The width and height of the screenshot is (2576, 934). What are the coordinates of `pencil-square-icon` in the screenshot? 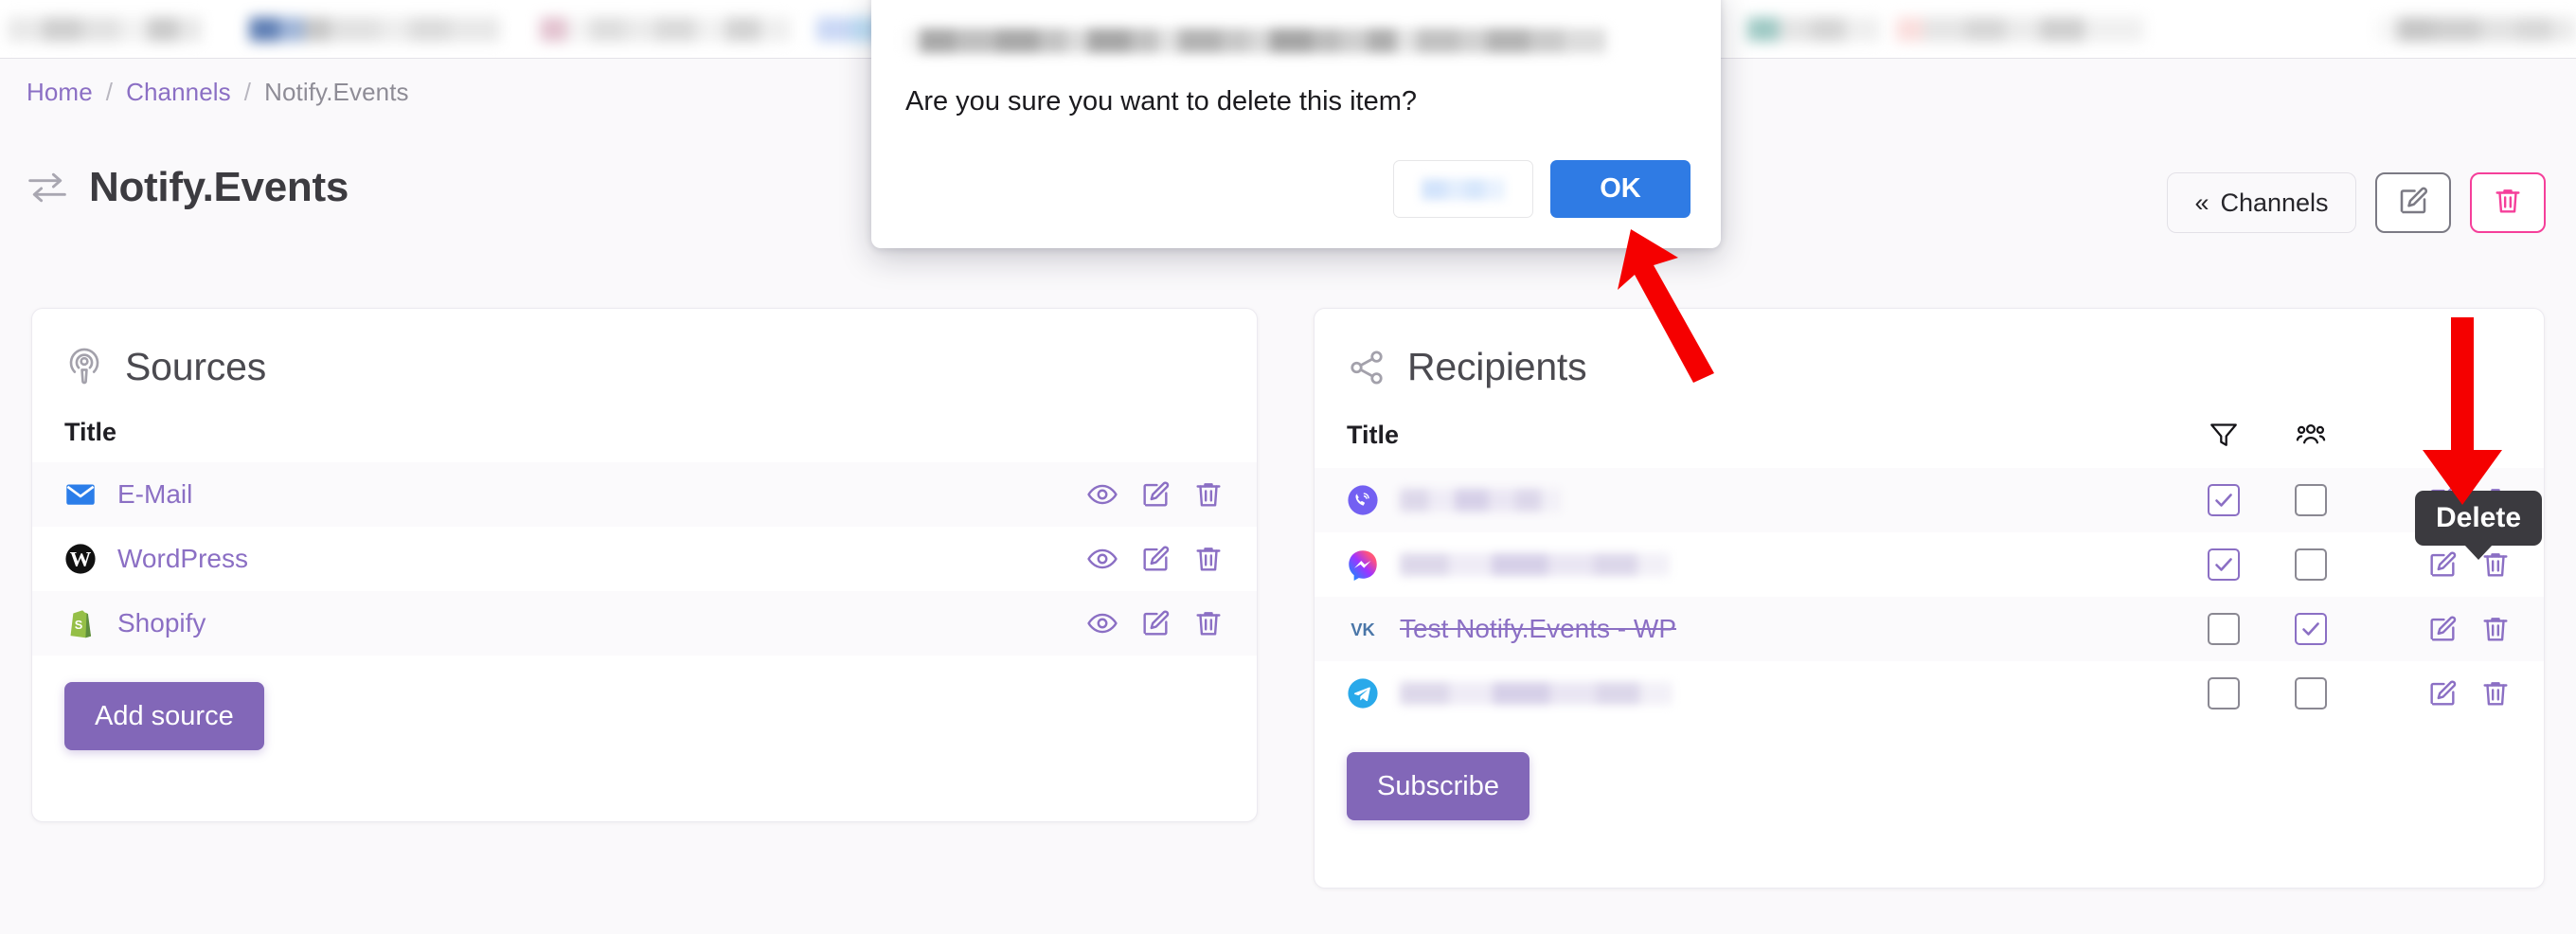 It's located at (2413, 203).